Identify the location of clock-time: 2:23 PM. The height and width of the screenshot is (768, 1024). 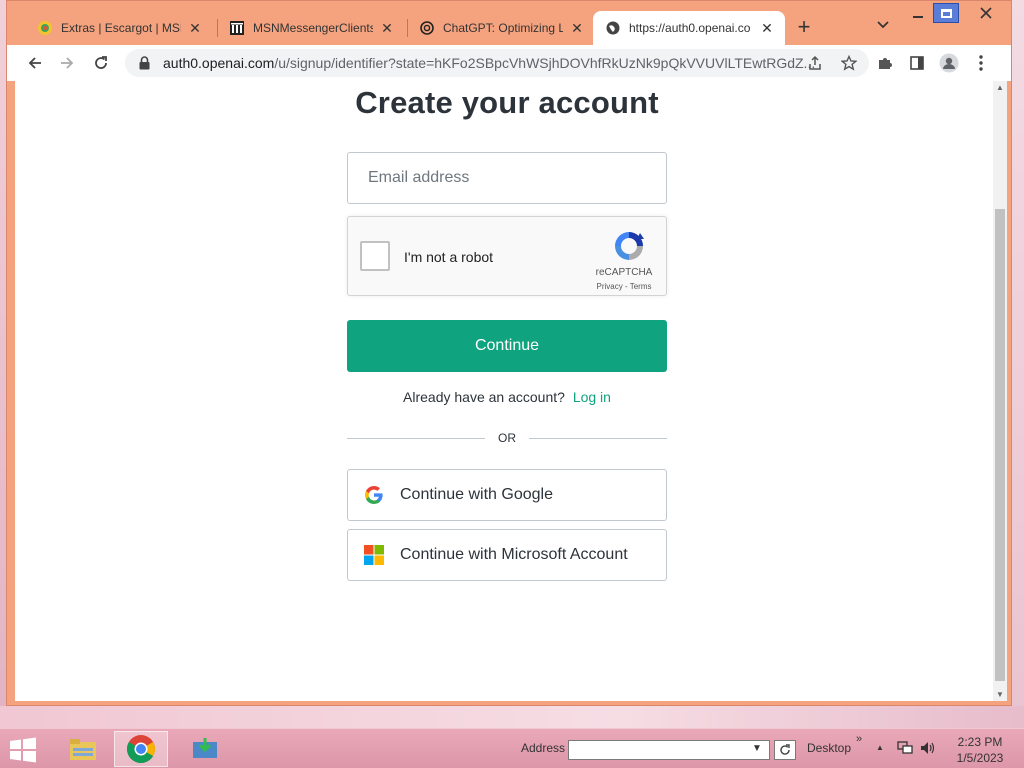
(980, 742).